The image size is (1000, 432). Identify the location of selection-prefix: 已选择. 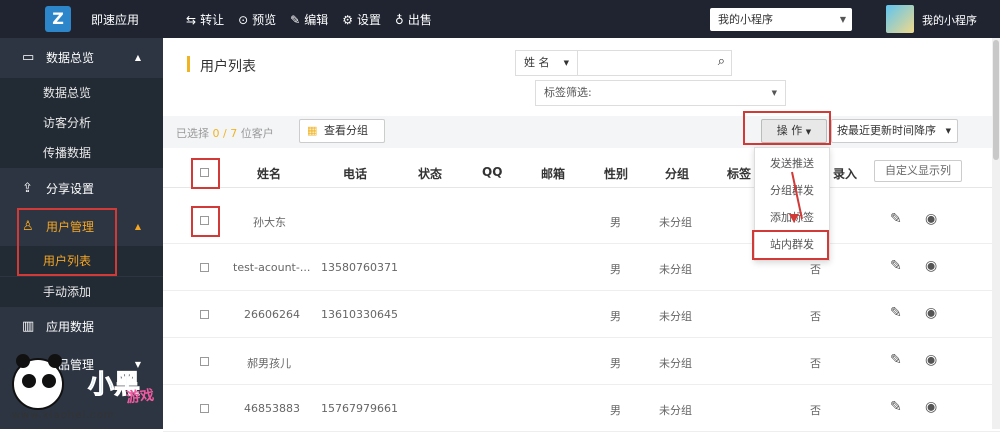
(192, 133).